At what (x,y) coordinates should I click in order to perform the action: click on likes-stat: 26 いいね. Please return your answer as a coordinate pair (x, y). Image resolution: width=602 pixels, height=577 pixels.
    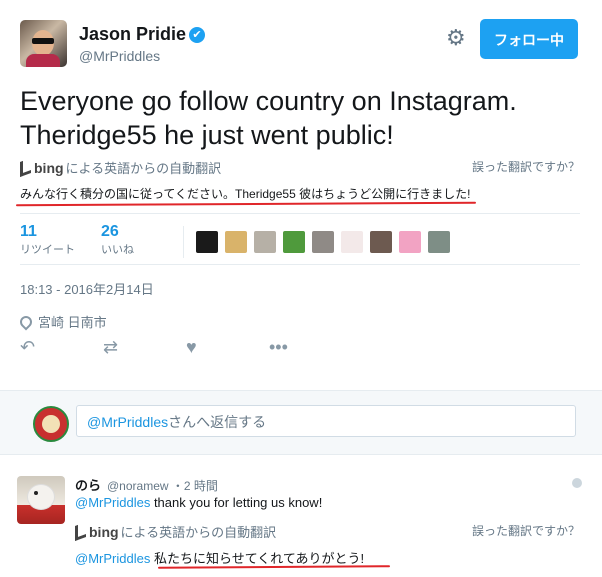
    Looking at the image, I should click on (117, 240).